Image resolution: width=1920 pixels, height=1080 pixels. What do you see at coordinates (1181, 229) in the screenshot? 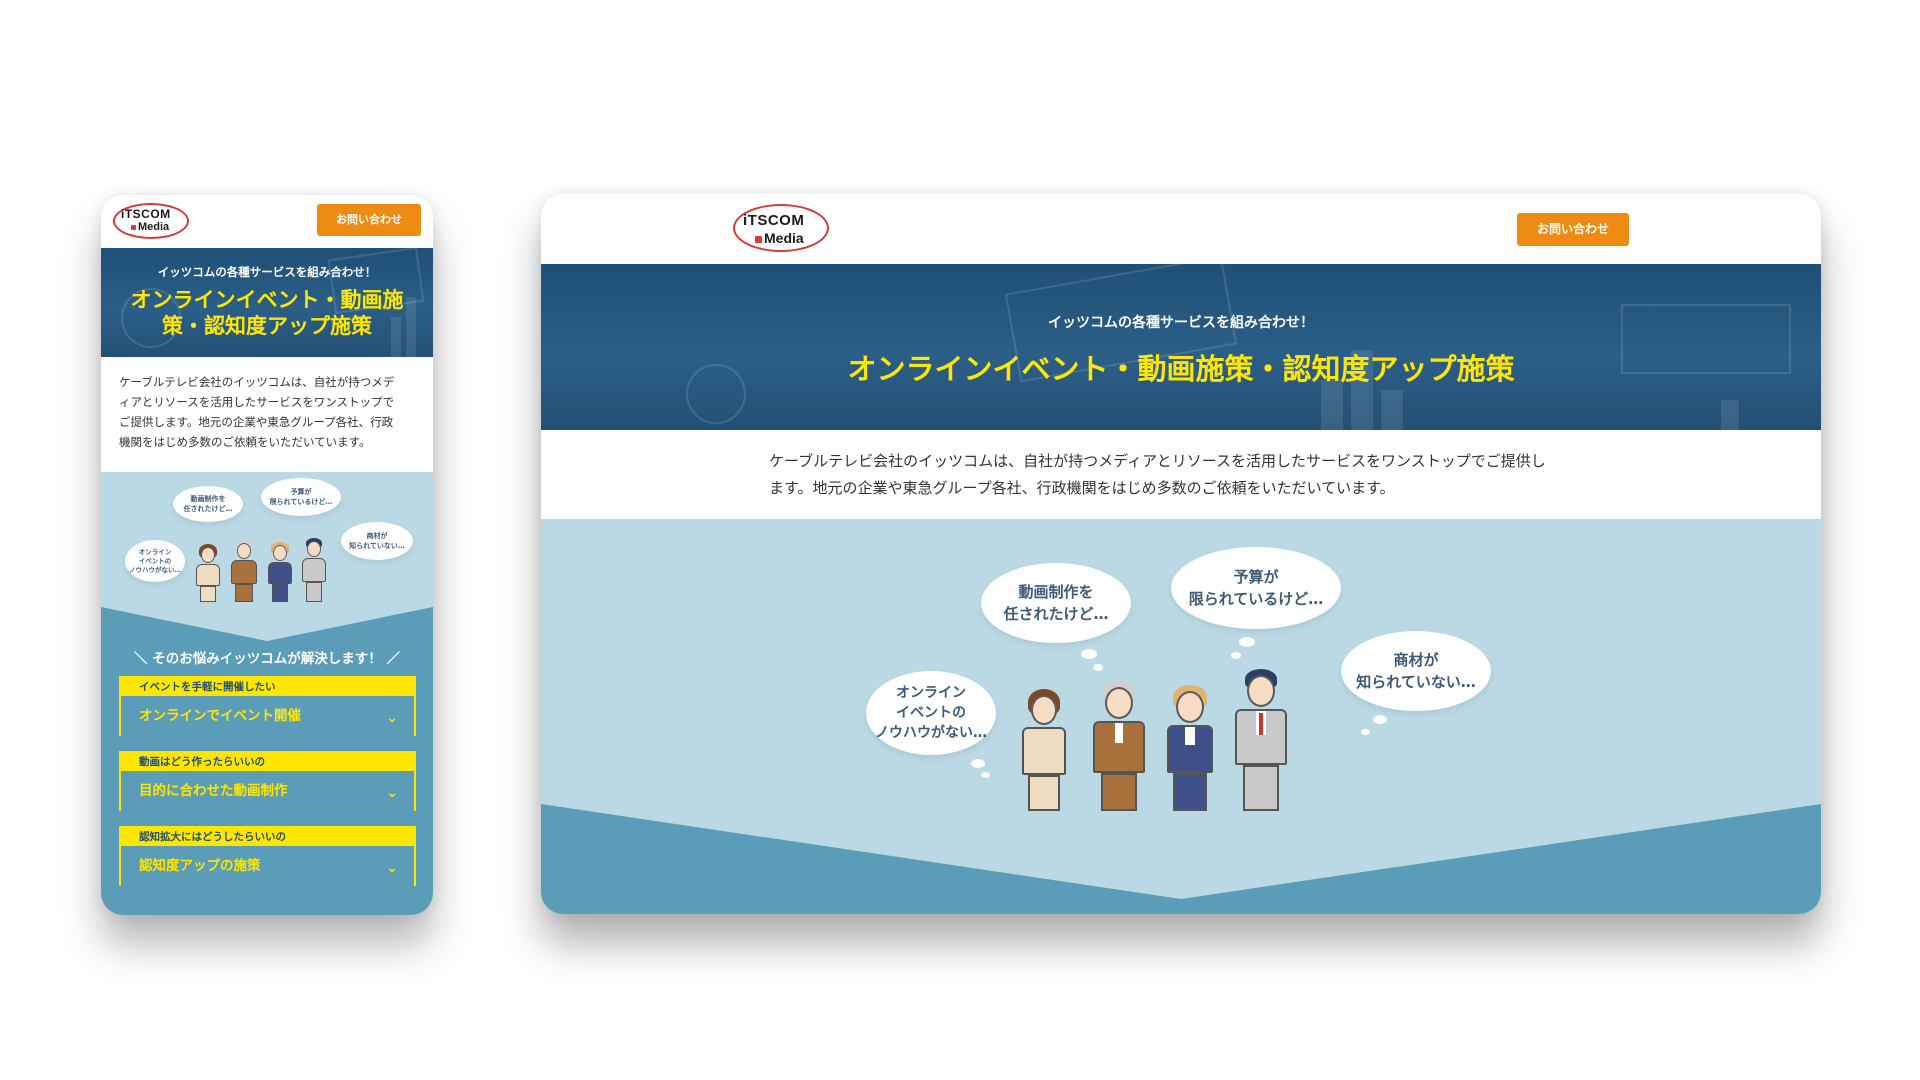
I see `desktop-header: iTSCOM Media お問い合わせ` at bounding box center [1181, 229].